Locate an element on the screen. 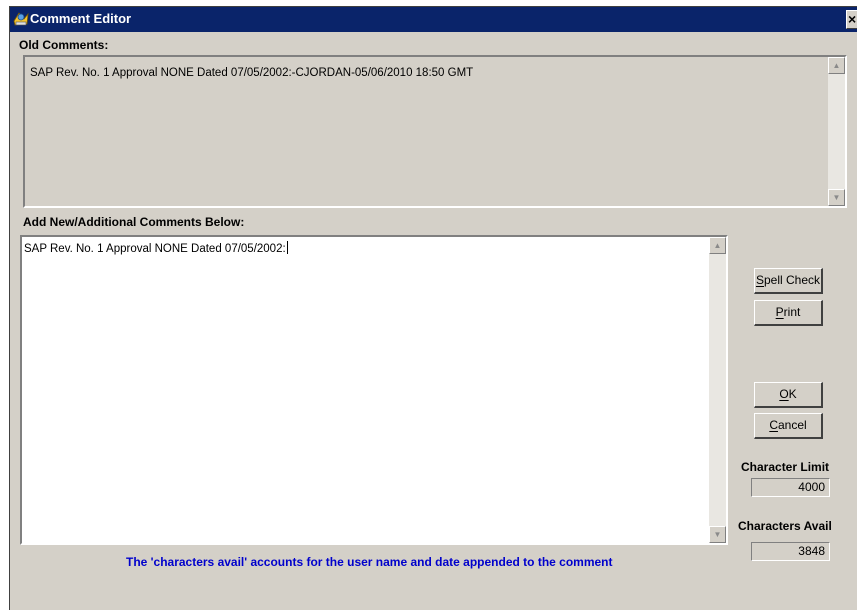  print-button: Print is located at coordinates (788, 313).